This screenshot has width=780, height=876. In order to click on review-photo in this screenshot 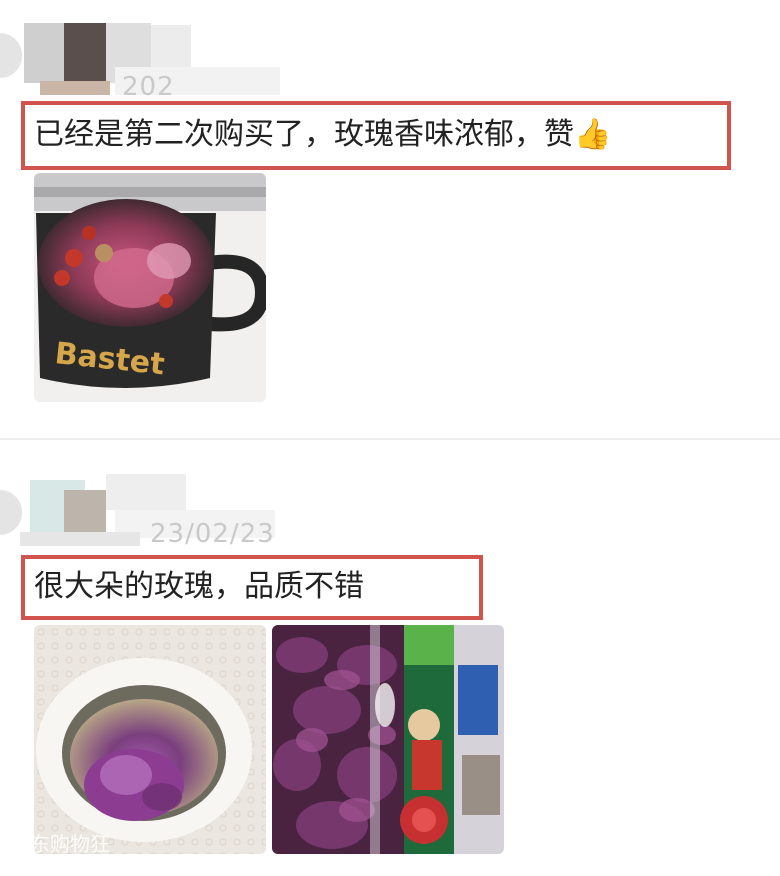, I will do `click(388, 739)`.